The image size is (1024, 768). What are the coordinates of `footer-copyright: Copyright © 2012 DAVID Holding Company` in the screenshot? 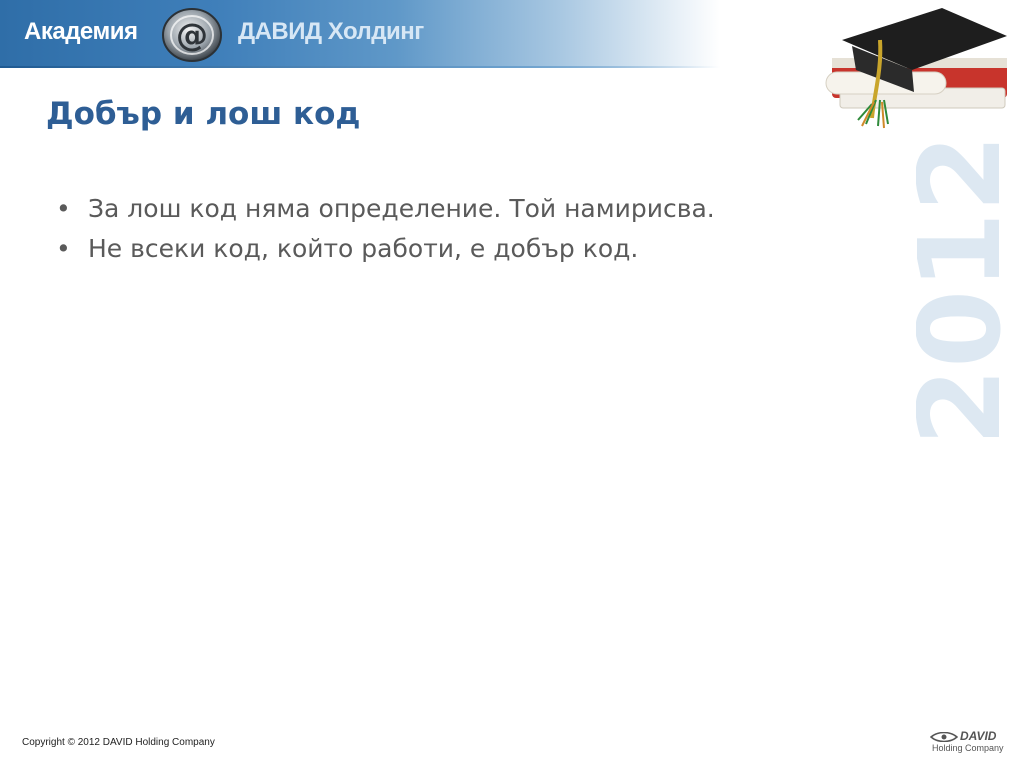 It's located at (118, 742).